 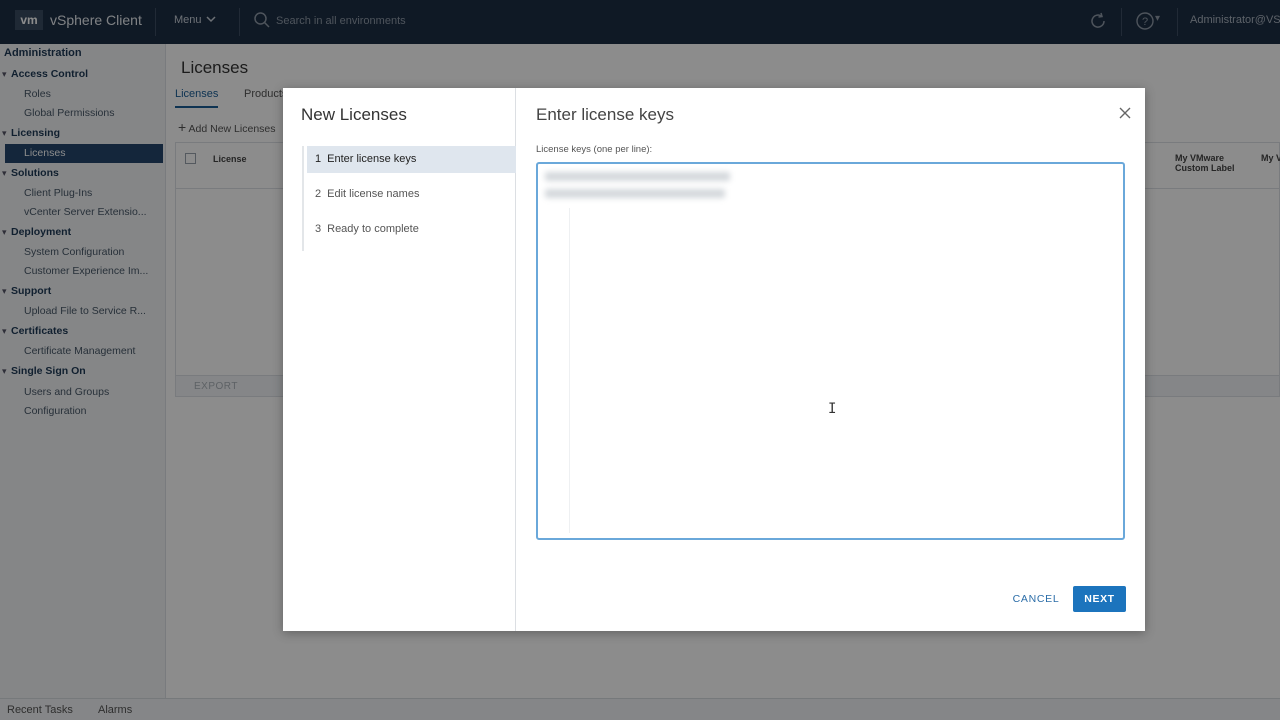 I want to click on step-number: 1, so click(x=318, y=159).